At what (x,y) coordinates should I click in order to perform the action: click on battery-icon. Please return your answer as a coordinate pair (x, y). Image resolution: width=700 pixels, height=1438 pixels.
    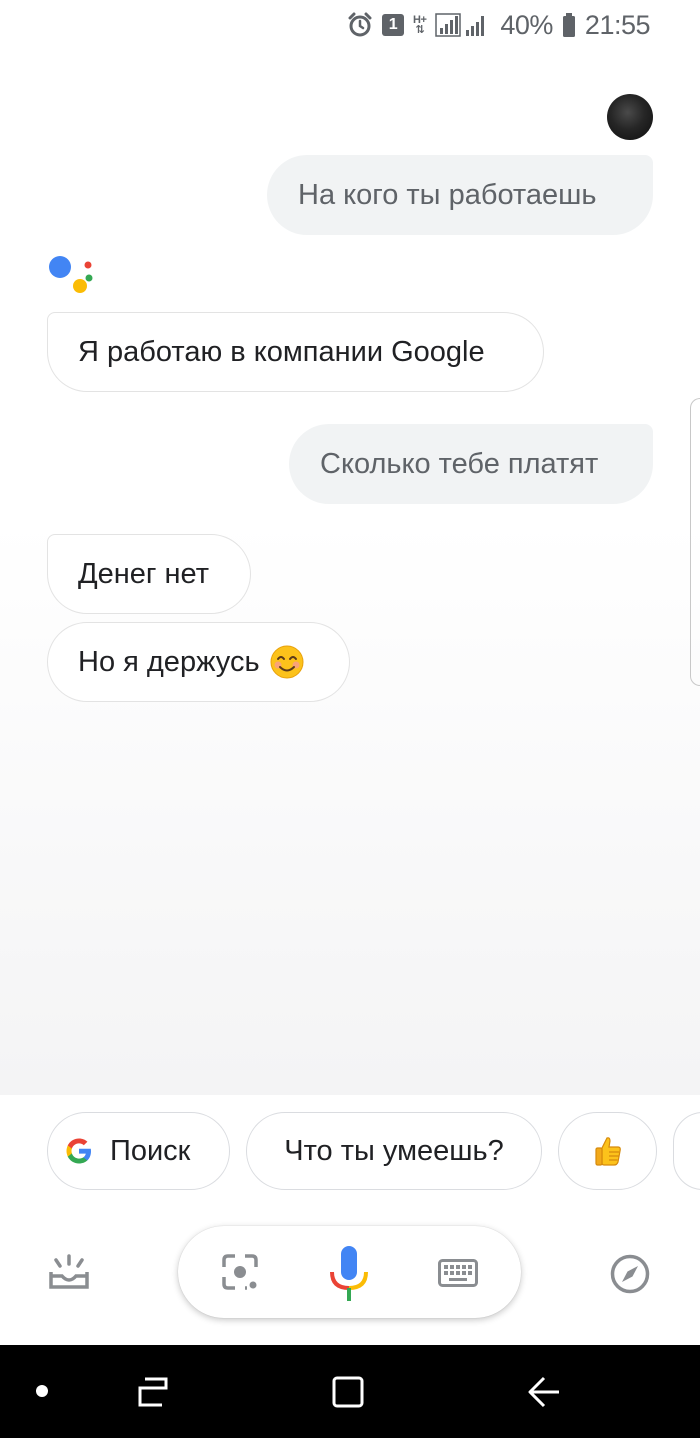
    Looking at the image, I should click on (569, 25).